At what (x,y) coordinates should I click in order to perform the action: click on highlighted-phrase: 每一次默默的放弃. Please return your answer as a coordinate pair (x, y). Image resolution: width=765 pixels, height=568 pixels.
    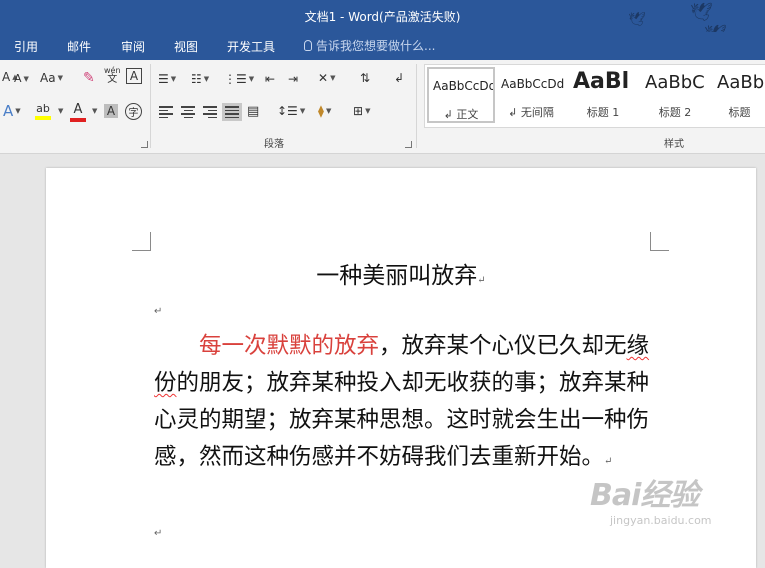
    Looking at the image, I should click on (289, 346).